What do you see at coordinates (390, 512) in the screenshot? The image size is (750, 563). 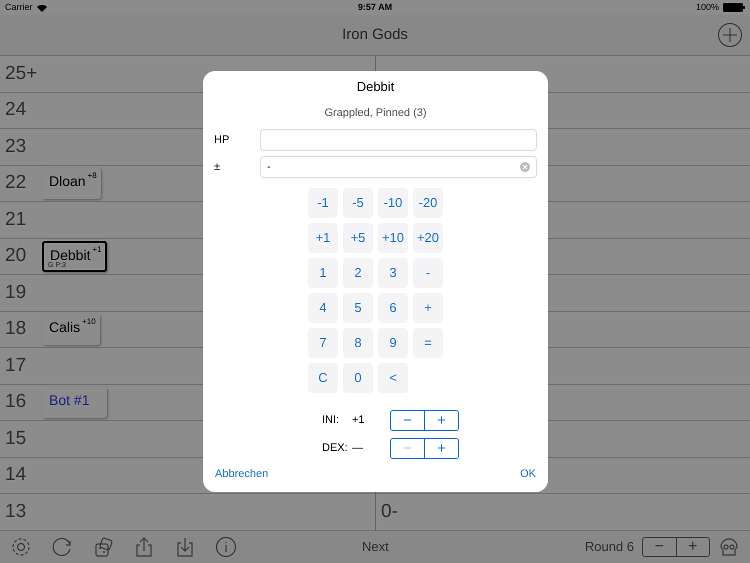 I see `row-label: 0-` at bounding box center [390, 512].